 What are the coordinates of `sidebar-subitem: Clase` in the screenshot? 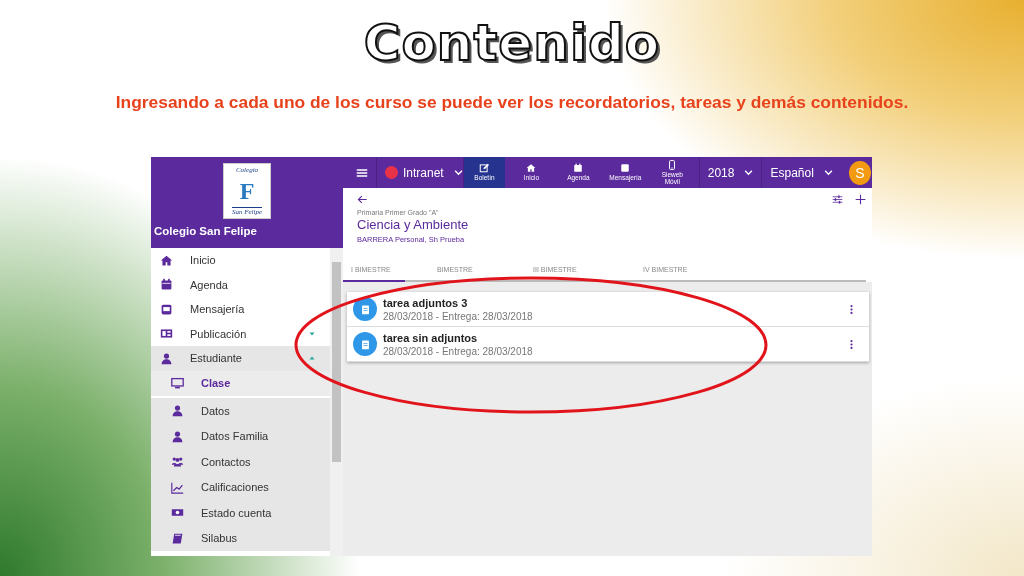 It's located at (240, 384).